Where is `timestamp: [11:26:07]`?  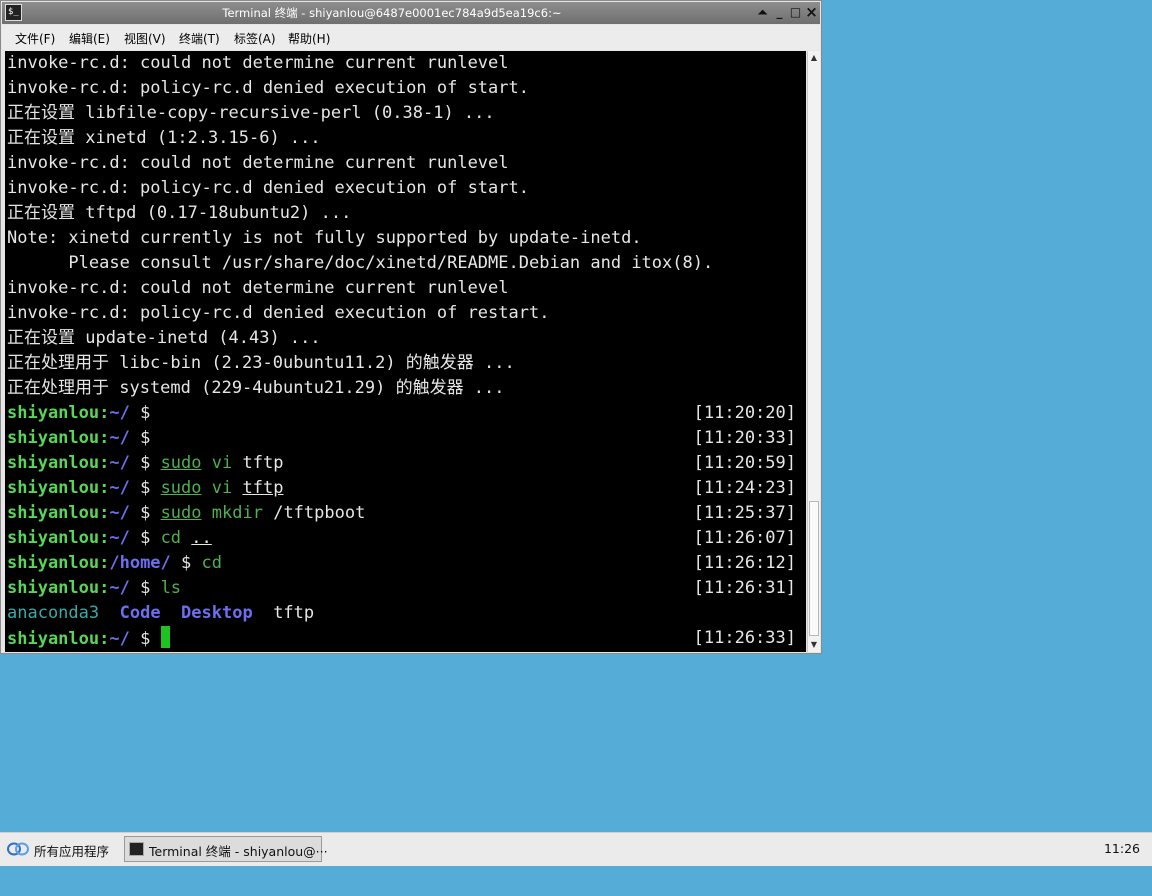 timestamp: [11:26:07] is located at coordinates (744, 538).